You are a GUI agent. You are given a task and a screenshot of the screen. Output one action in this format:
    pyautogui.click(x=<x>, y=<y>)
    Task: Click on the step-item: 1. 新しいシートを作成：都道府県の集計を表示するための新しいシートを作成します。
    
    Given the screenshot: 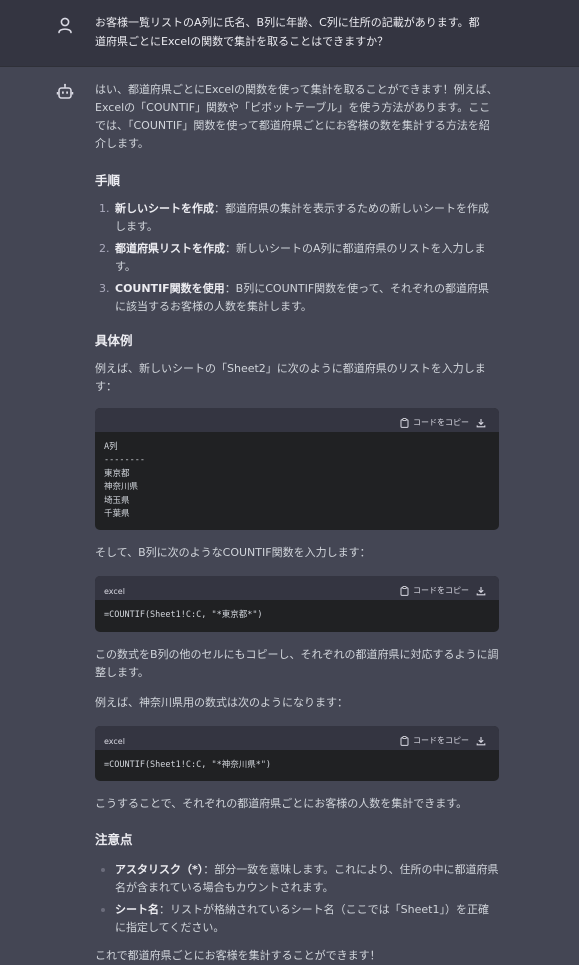 What is the action you would take?
    pyautogui.click(x=297, y=218)
    